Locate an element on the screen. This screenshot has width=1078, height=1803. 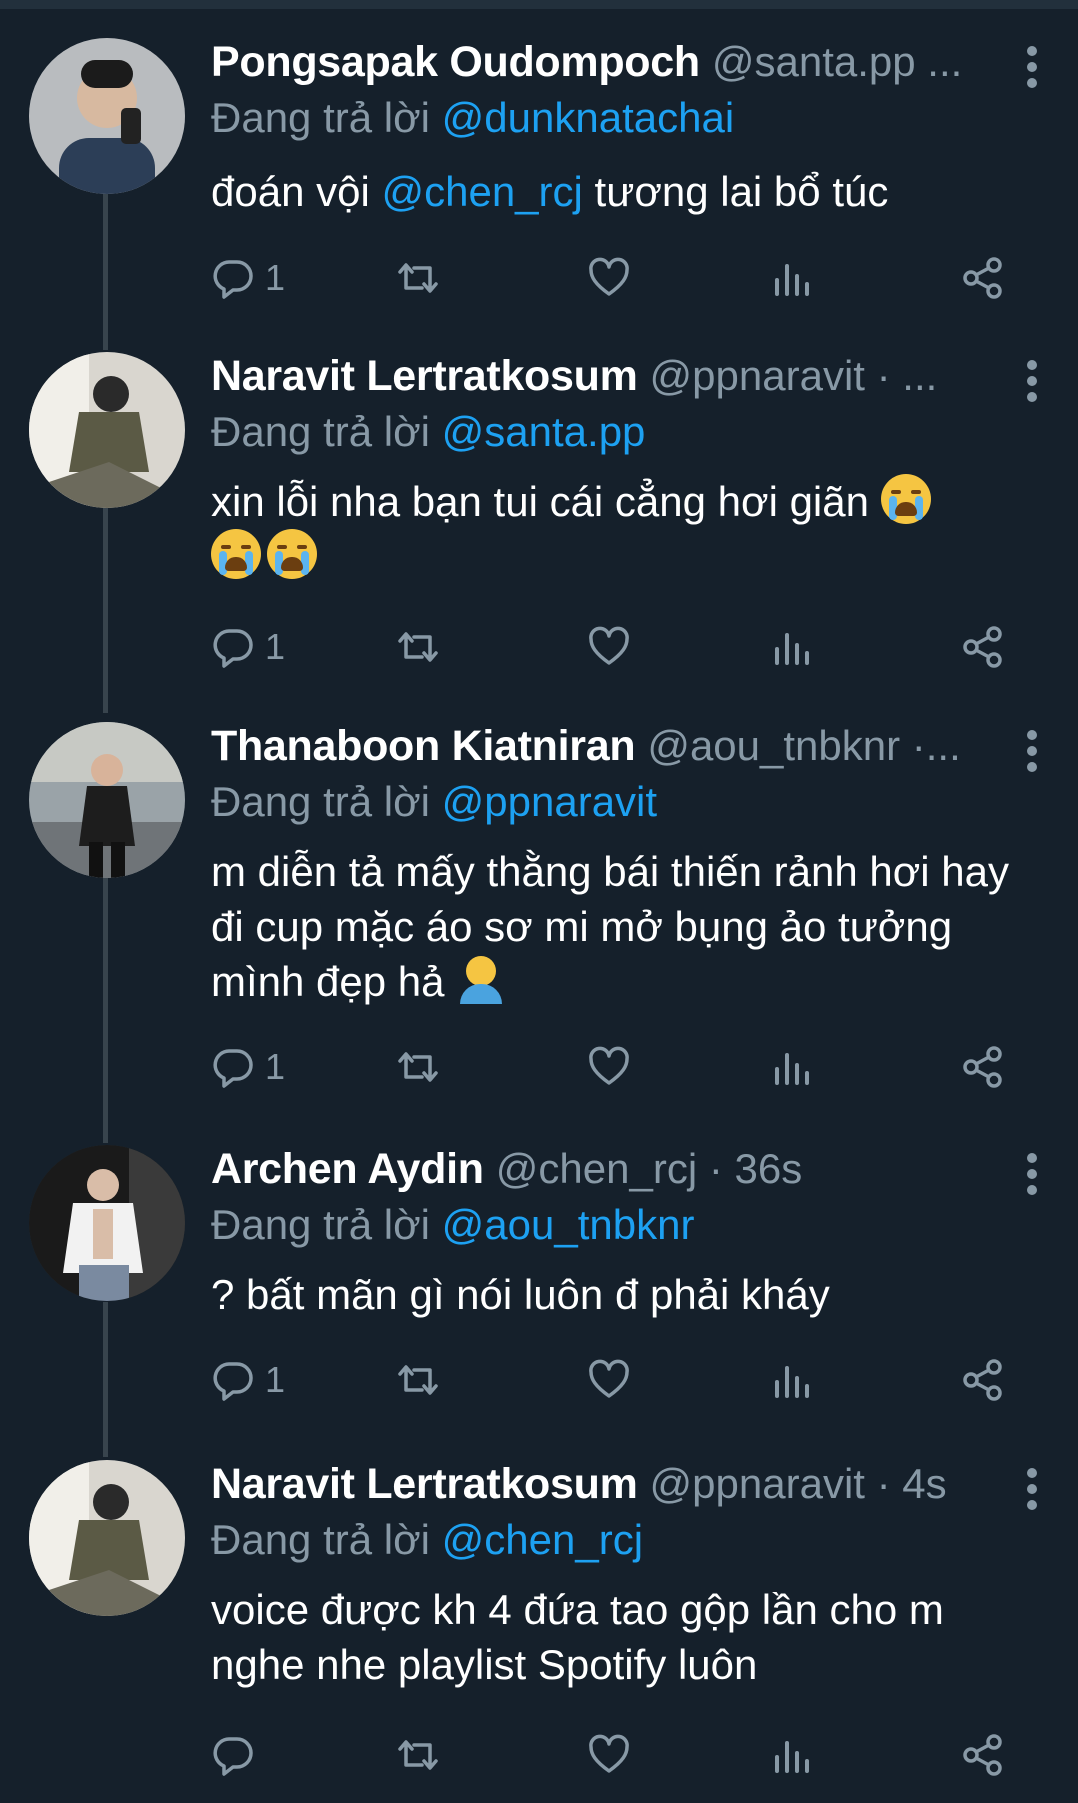
tweet-text: đoán vội @chen_rcj tương lai bổ túc is located at coordinates (621, 191).